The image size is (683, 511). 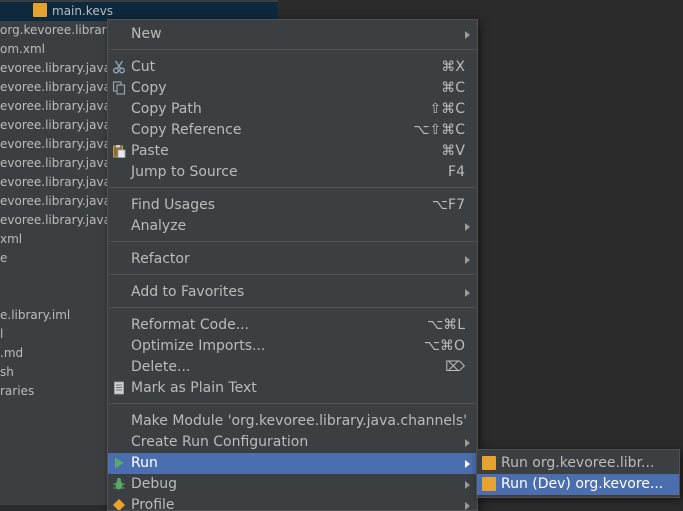 What do you see at coordinates (119, 388) in the screenshot?
I see `plain-text-file-icon` at bounding box center [119, 388].